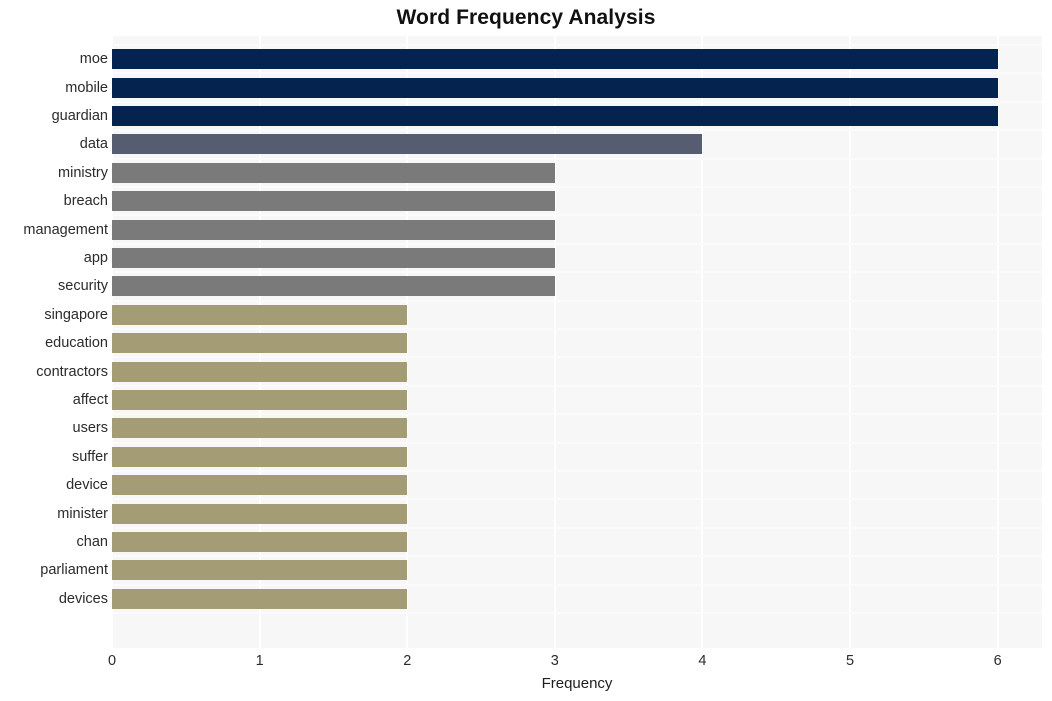  What do you see at coordinates (90, 428) in the screenshot?
I see `y-tick-label: users` at bounding box center [90, 428].